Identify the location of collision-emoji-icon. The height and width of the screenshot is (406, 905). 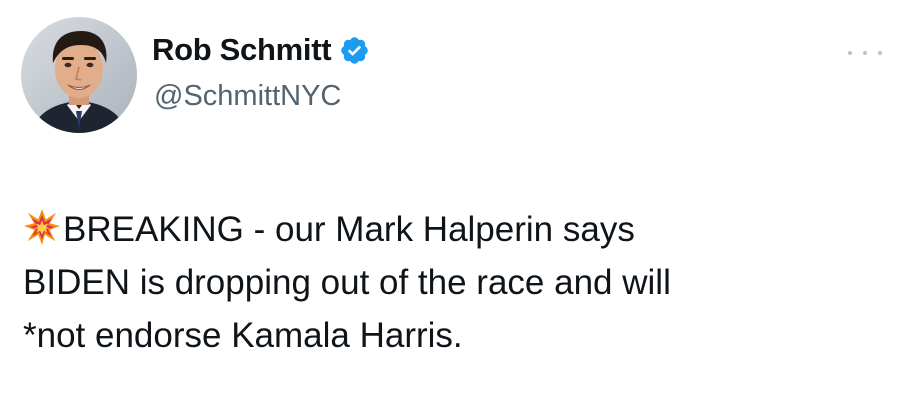
(42, 227).